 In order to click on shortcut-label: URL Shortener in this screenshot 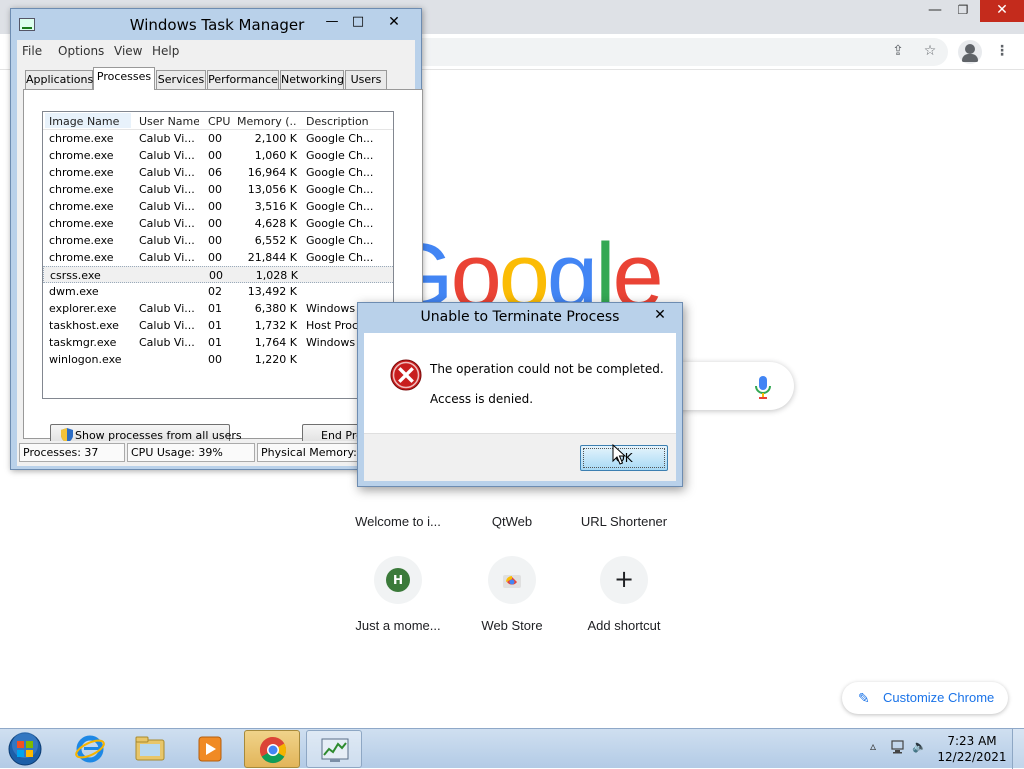, I will do `click(624, 521)`.